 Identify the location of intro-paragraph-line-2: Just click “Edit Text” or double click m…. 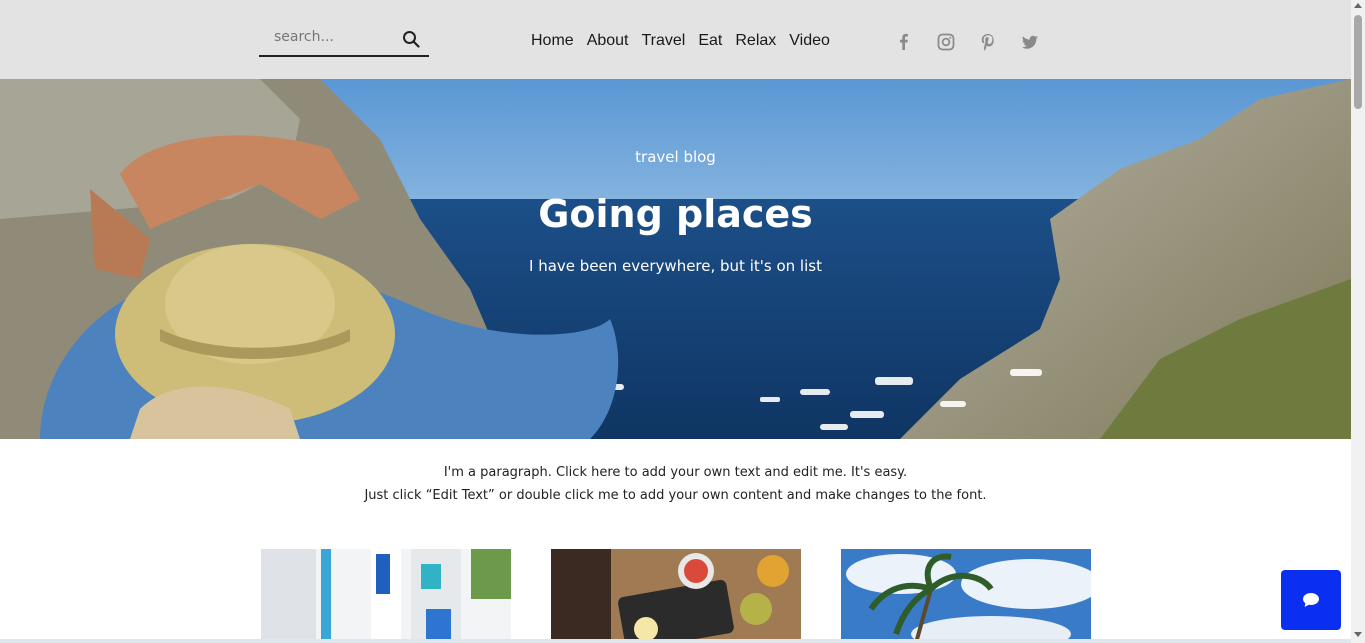
(675, 495).